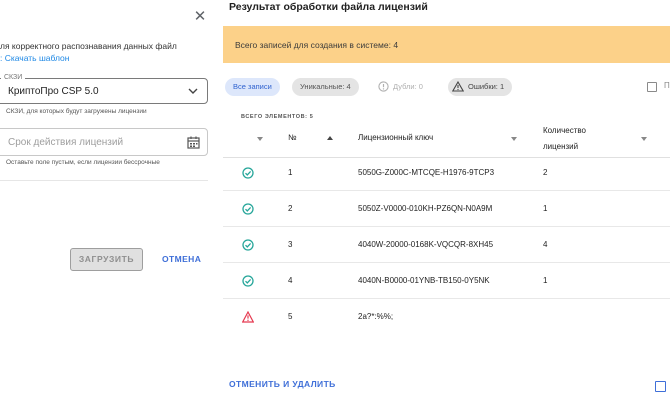 This screenshot has height=400, width=670. I want to click on table-row: 3 4040W-20000-0168K-VQCQR-8XH45 4, so click(446, 245).